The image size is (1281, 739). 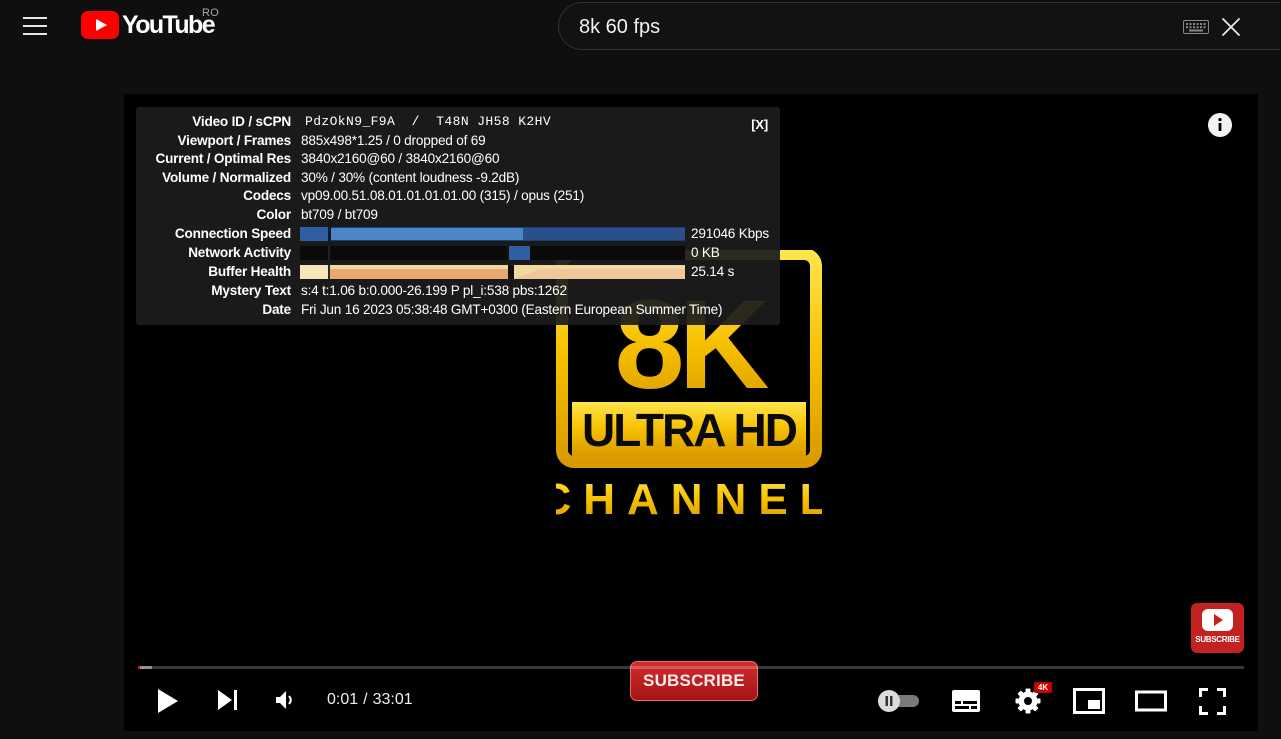 I want to click on guide-menu-icon, so click(x=35, y=26).